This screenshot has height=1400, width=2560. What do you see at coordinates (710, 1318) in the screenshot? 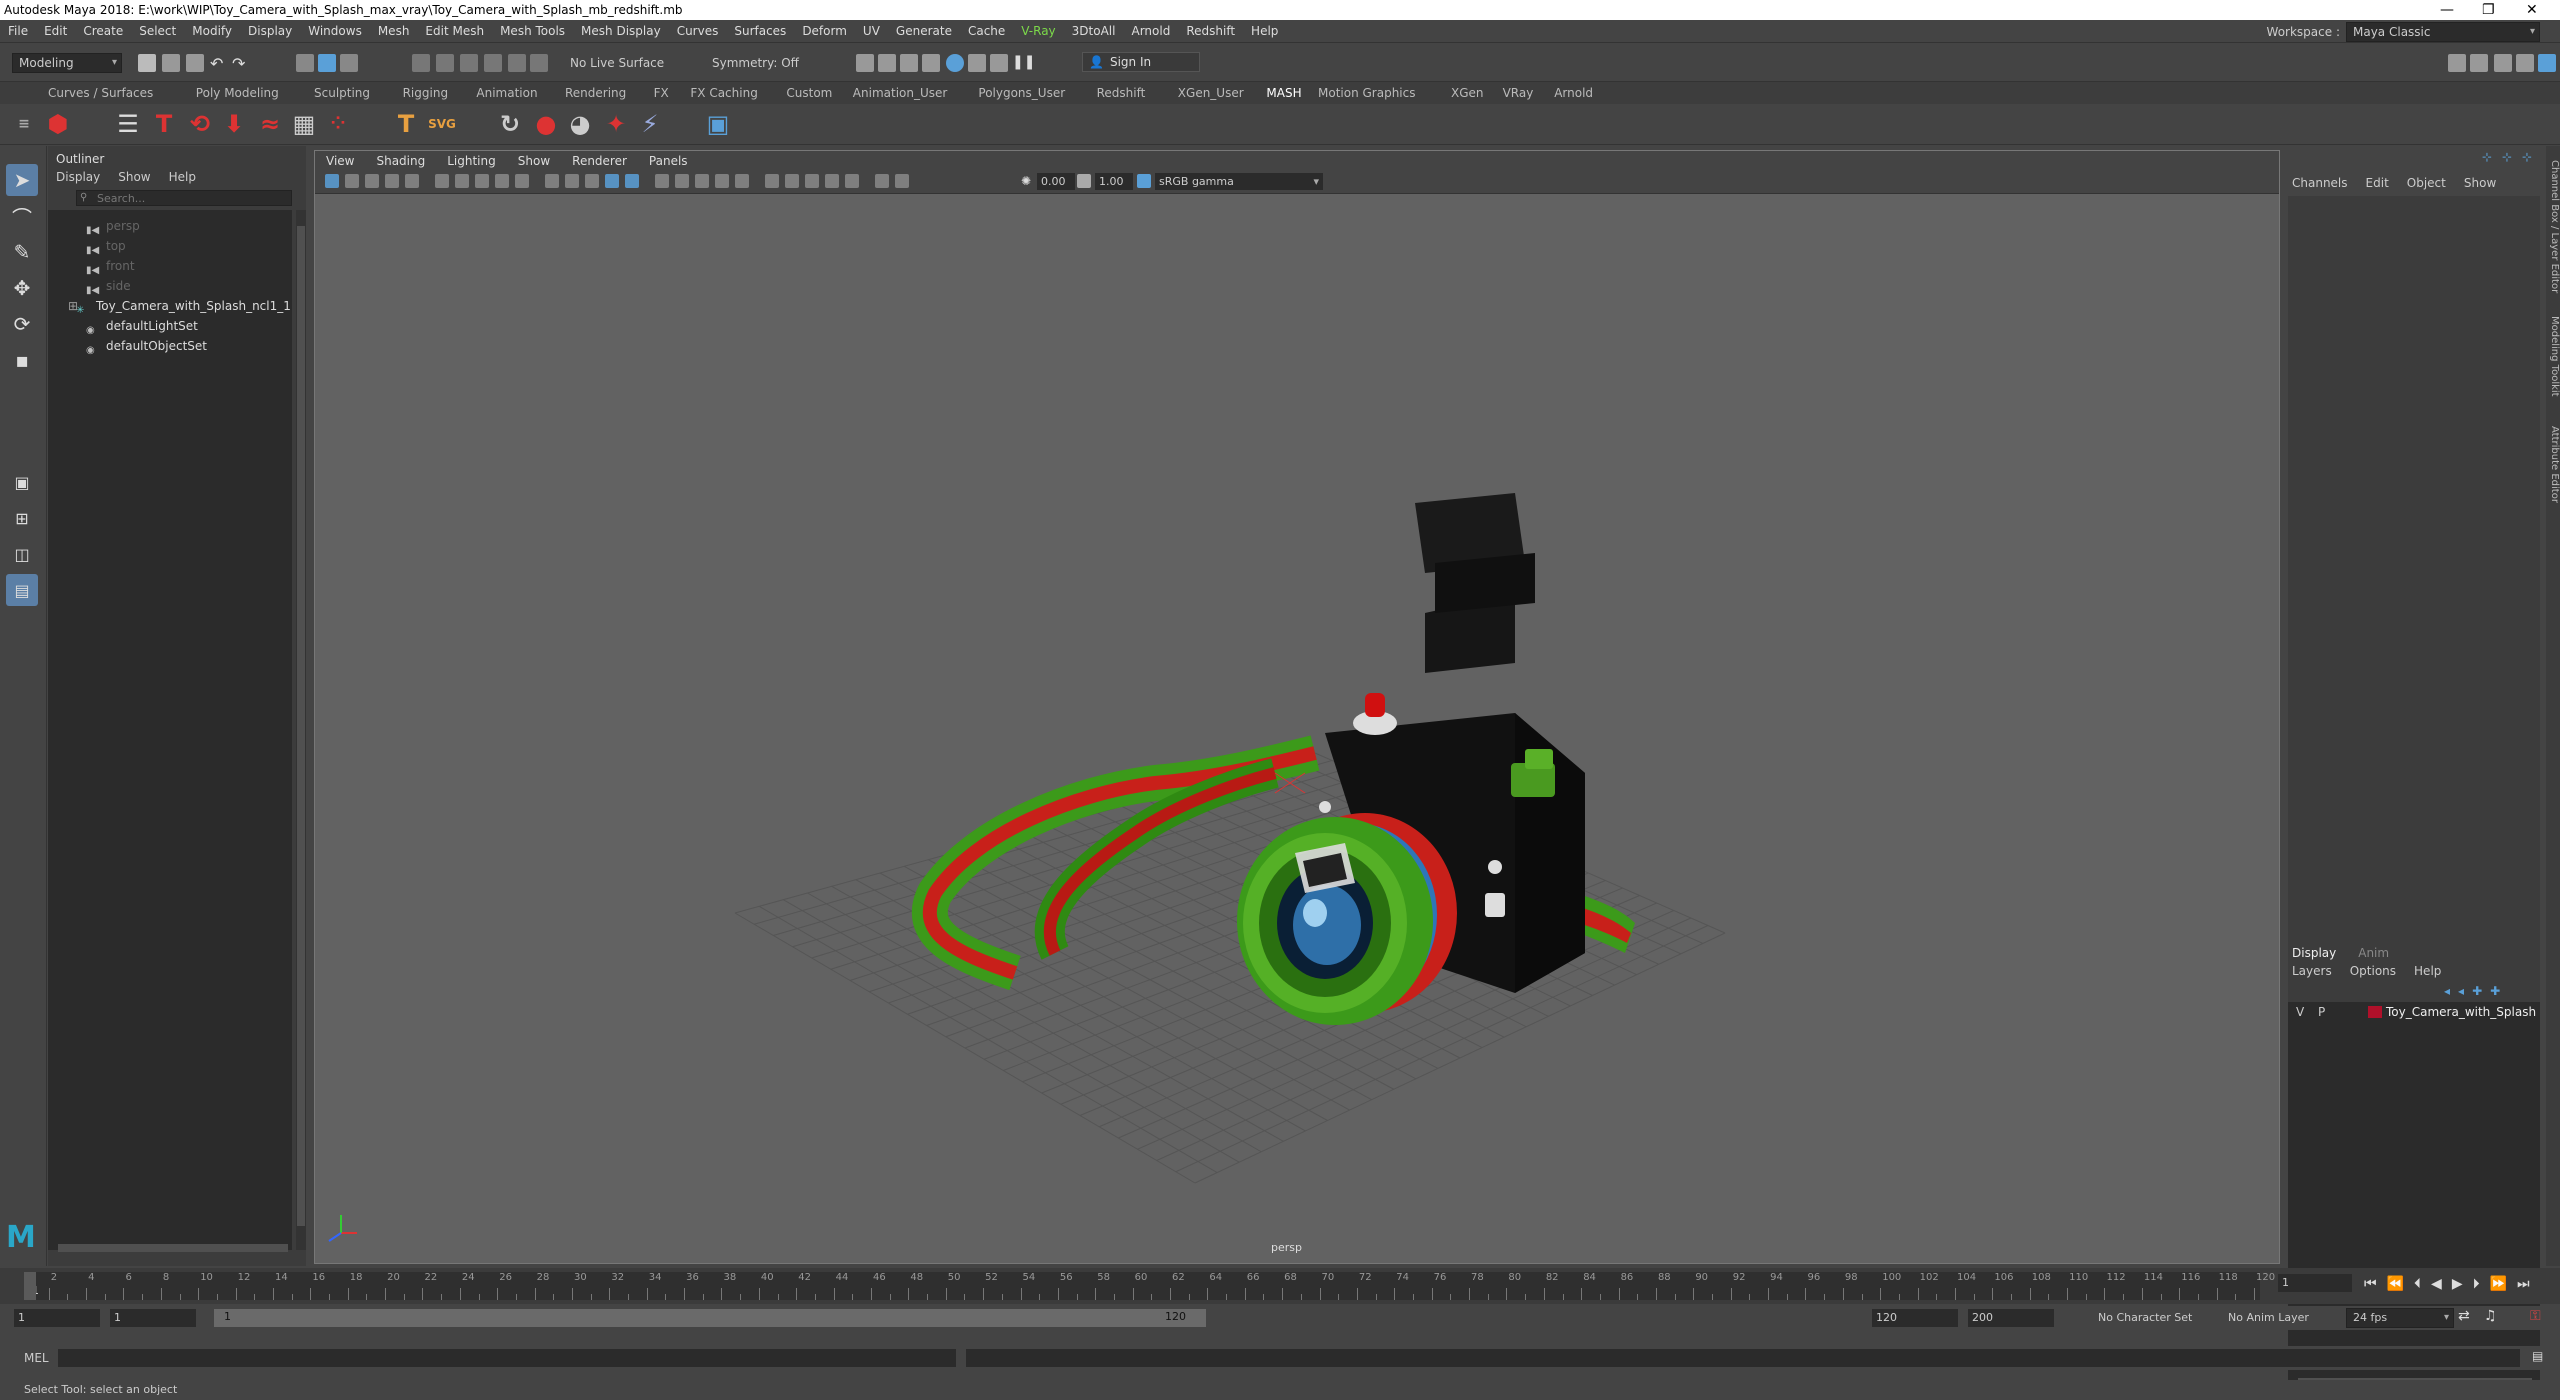
I see `range-bar: 1 120` at bounding box center [710, 1318].